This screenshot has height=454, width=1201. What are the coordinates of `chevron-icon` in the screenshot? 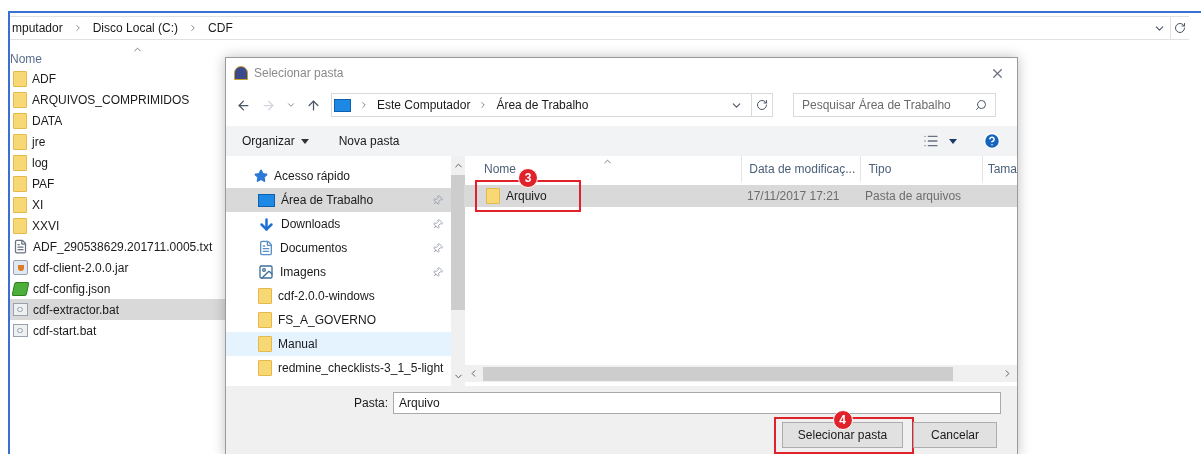 It's located at (364, 105).